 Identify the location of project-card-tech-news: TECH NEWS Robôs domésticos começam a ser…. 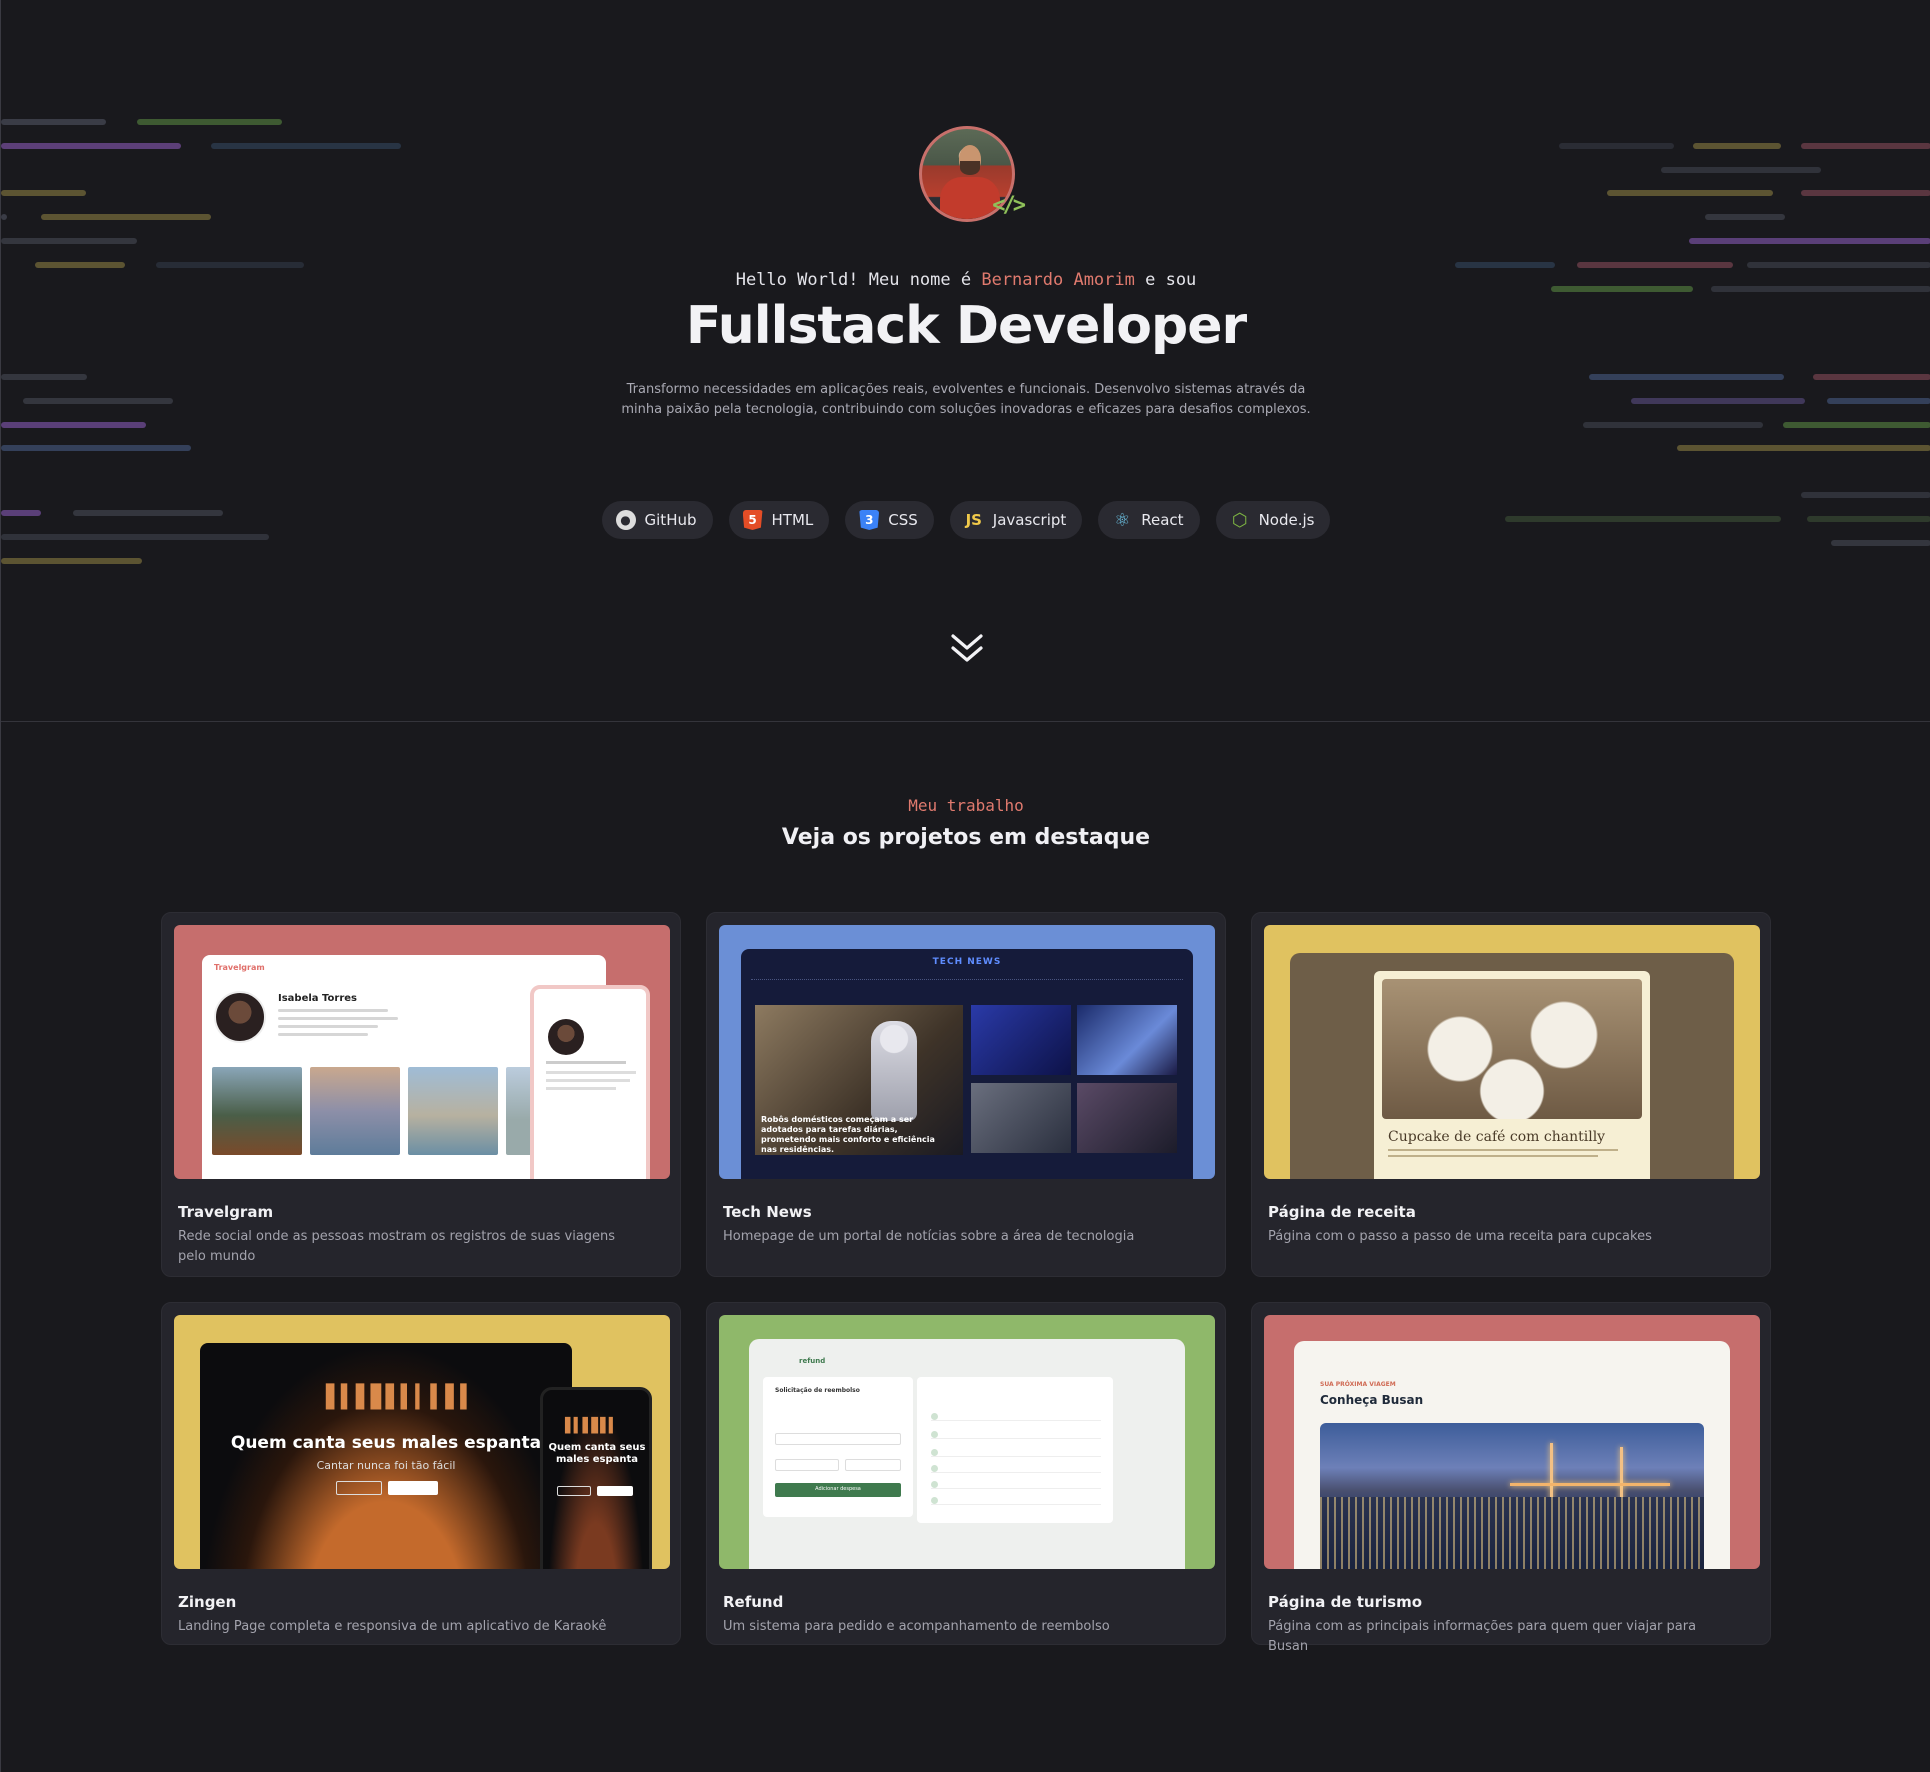
(966, 1094).